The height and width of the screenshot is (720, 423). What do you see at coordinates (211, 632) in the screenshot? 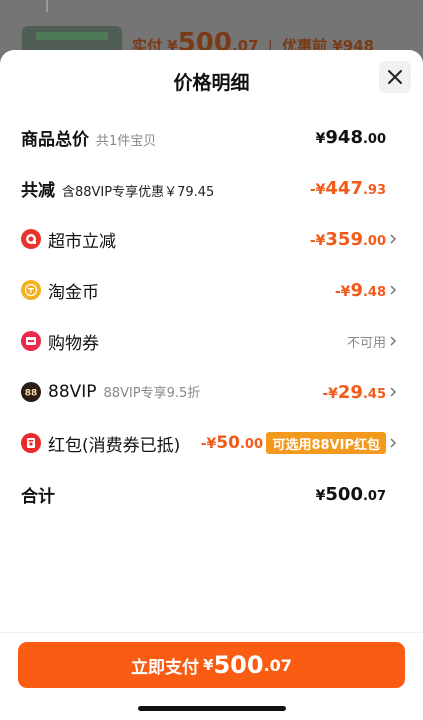
I see `bottom-divider` at bounding box center [211, 632].